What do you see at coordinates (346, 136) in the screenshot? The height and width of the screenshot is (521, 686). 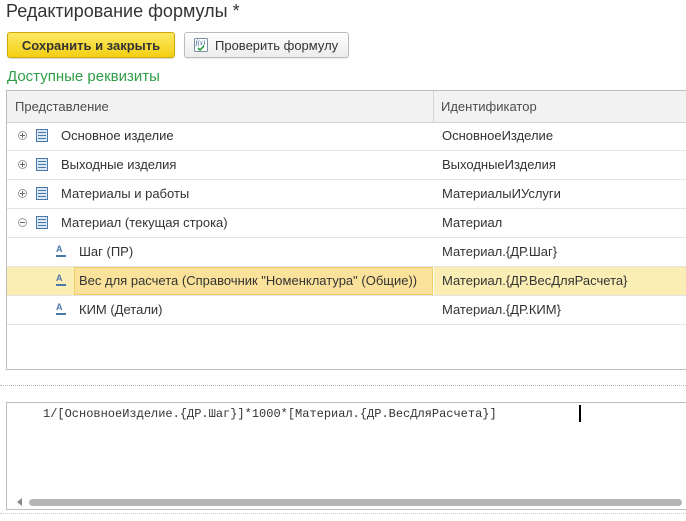 I see `table-row: Основное изделие ОсновноеИзделие` at bounding box center [346, 136].